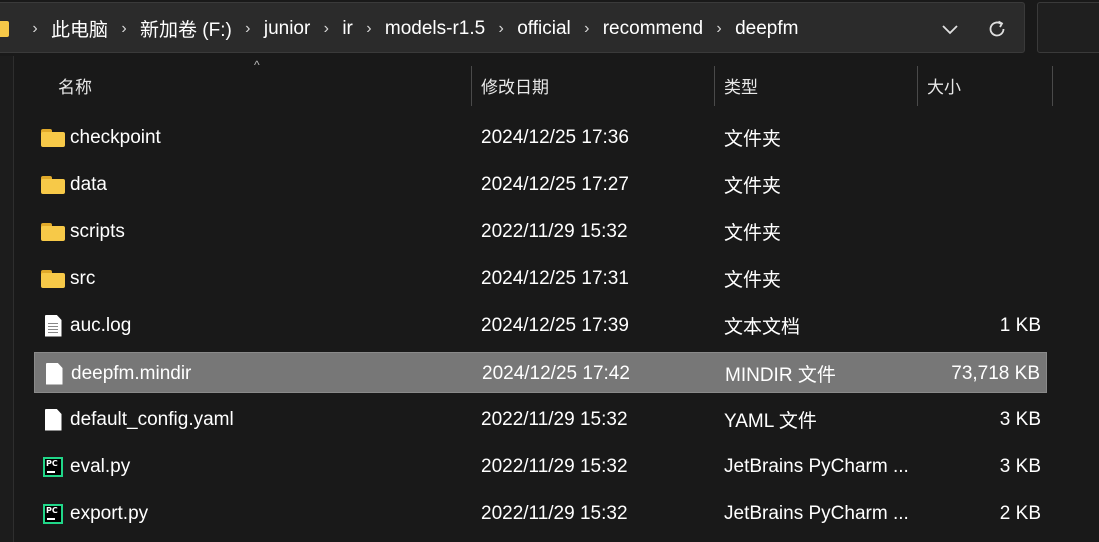  Describe the element at coordinates (555, 325) in the screenshot. I see `file-date: 2024/12/25 17:39` at that location.